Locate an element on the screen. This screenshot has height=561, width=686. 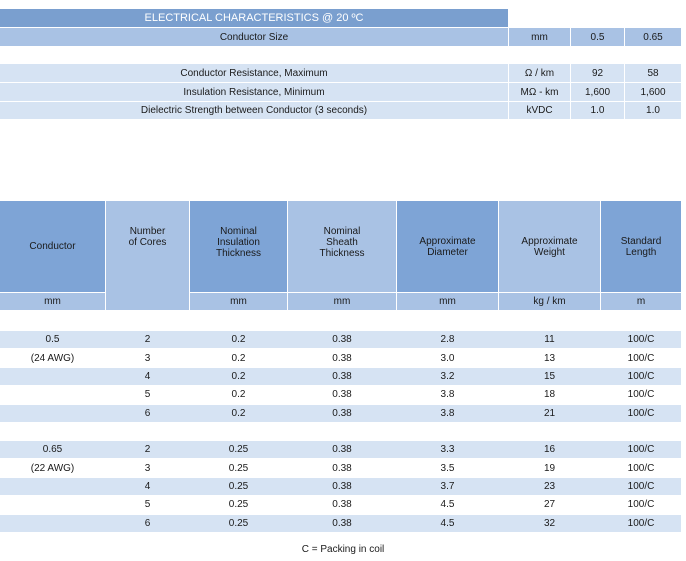
electrical-title: ELECTRICAL CHARACTERISTICS @ 20 ºC is located at coordinates (254, 18).